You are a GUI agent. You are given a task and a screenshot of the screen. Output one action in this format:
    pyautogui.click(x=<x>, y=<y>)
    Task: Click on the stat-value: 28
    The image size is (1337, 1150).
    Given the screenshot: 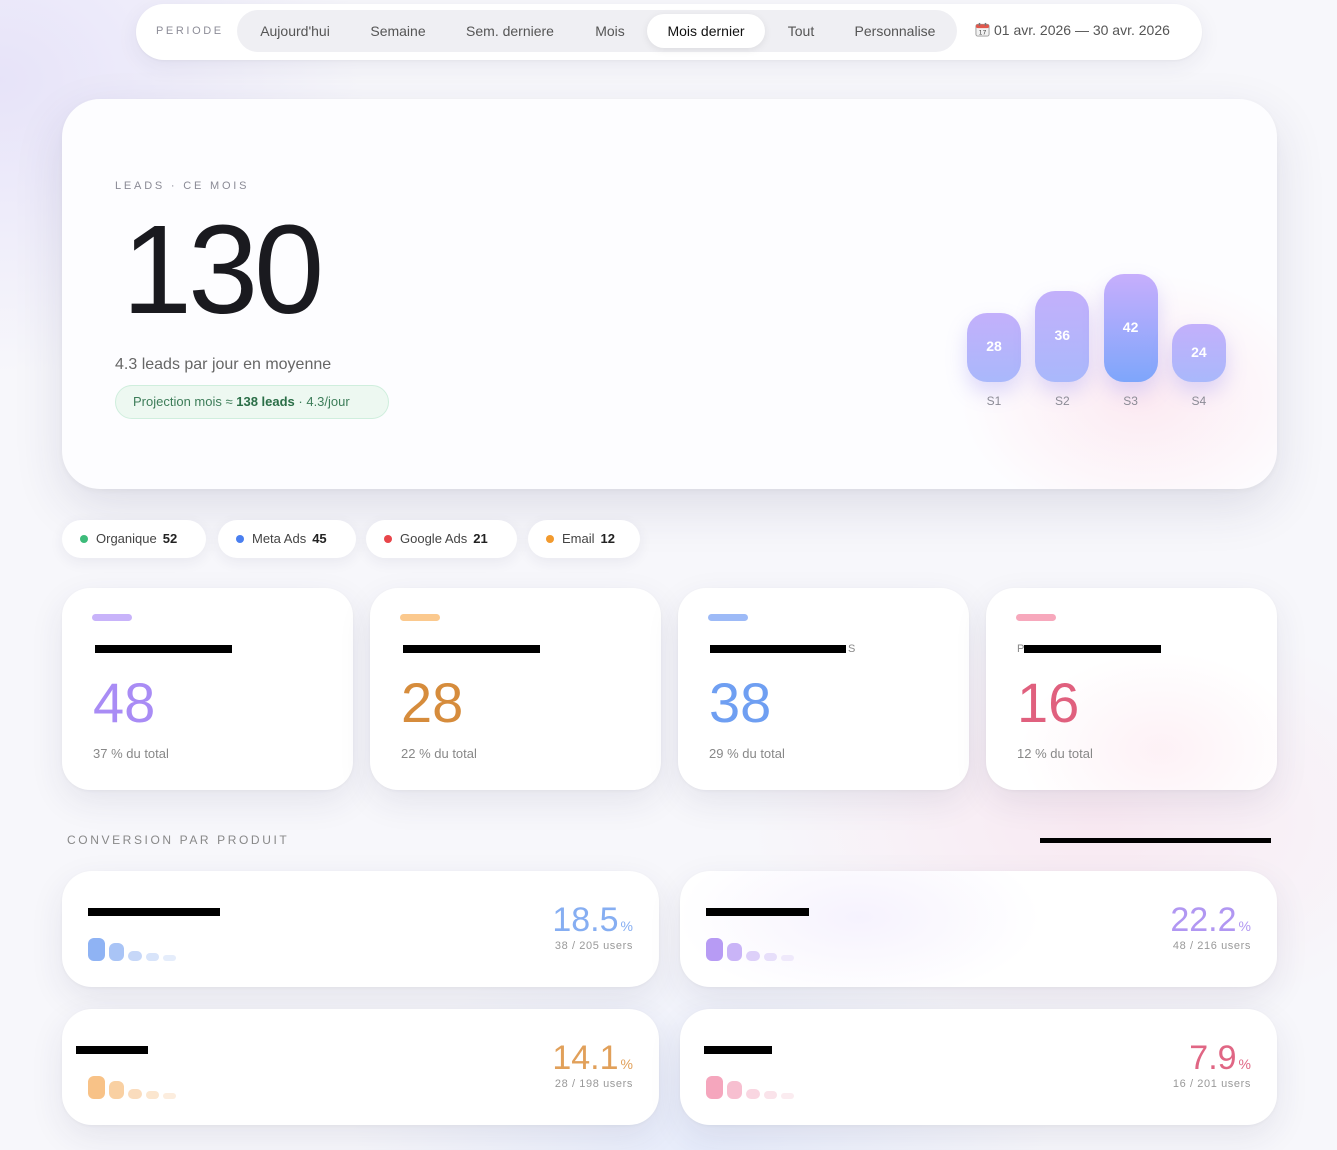 What is the action you would take?
    pyautogui.click(x=432, y=702)
    